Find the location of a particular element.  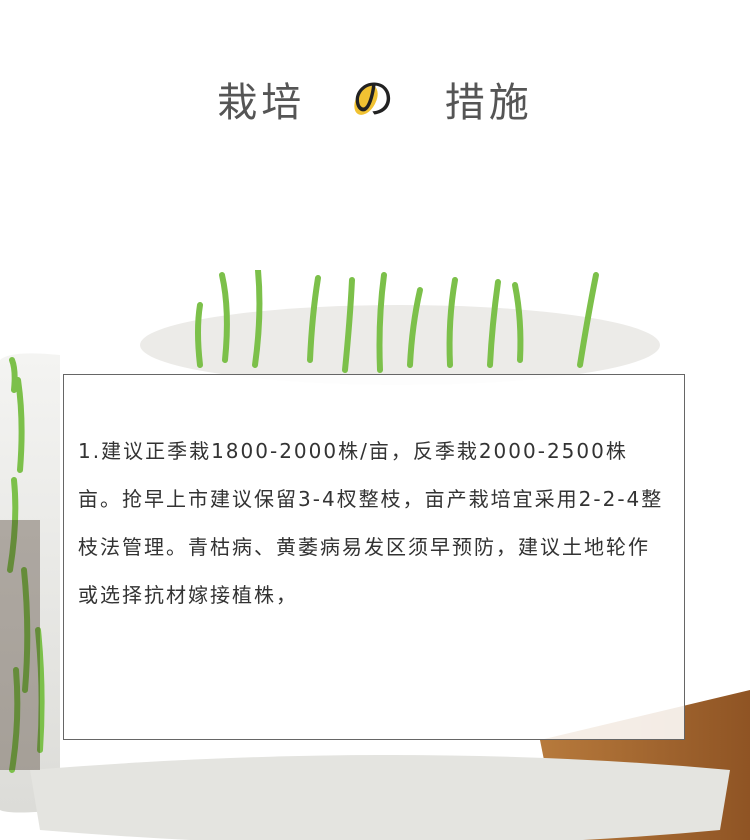

section-title: 栽培 の 措施 is located at coordinates (375, 99).